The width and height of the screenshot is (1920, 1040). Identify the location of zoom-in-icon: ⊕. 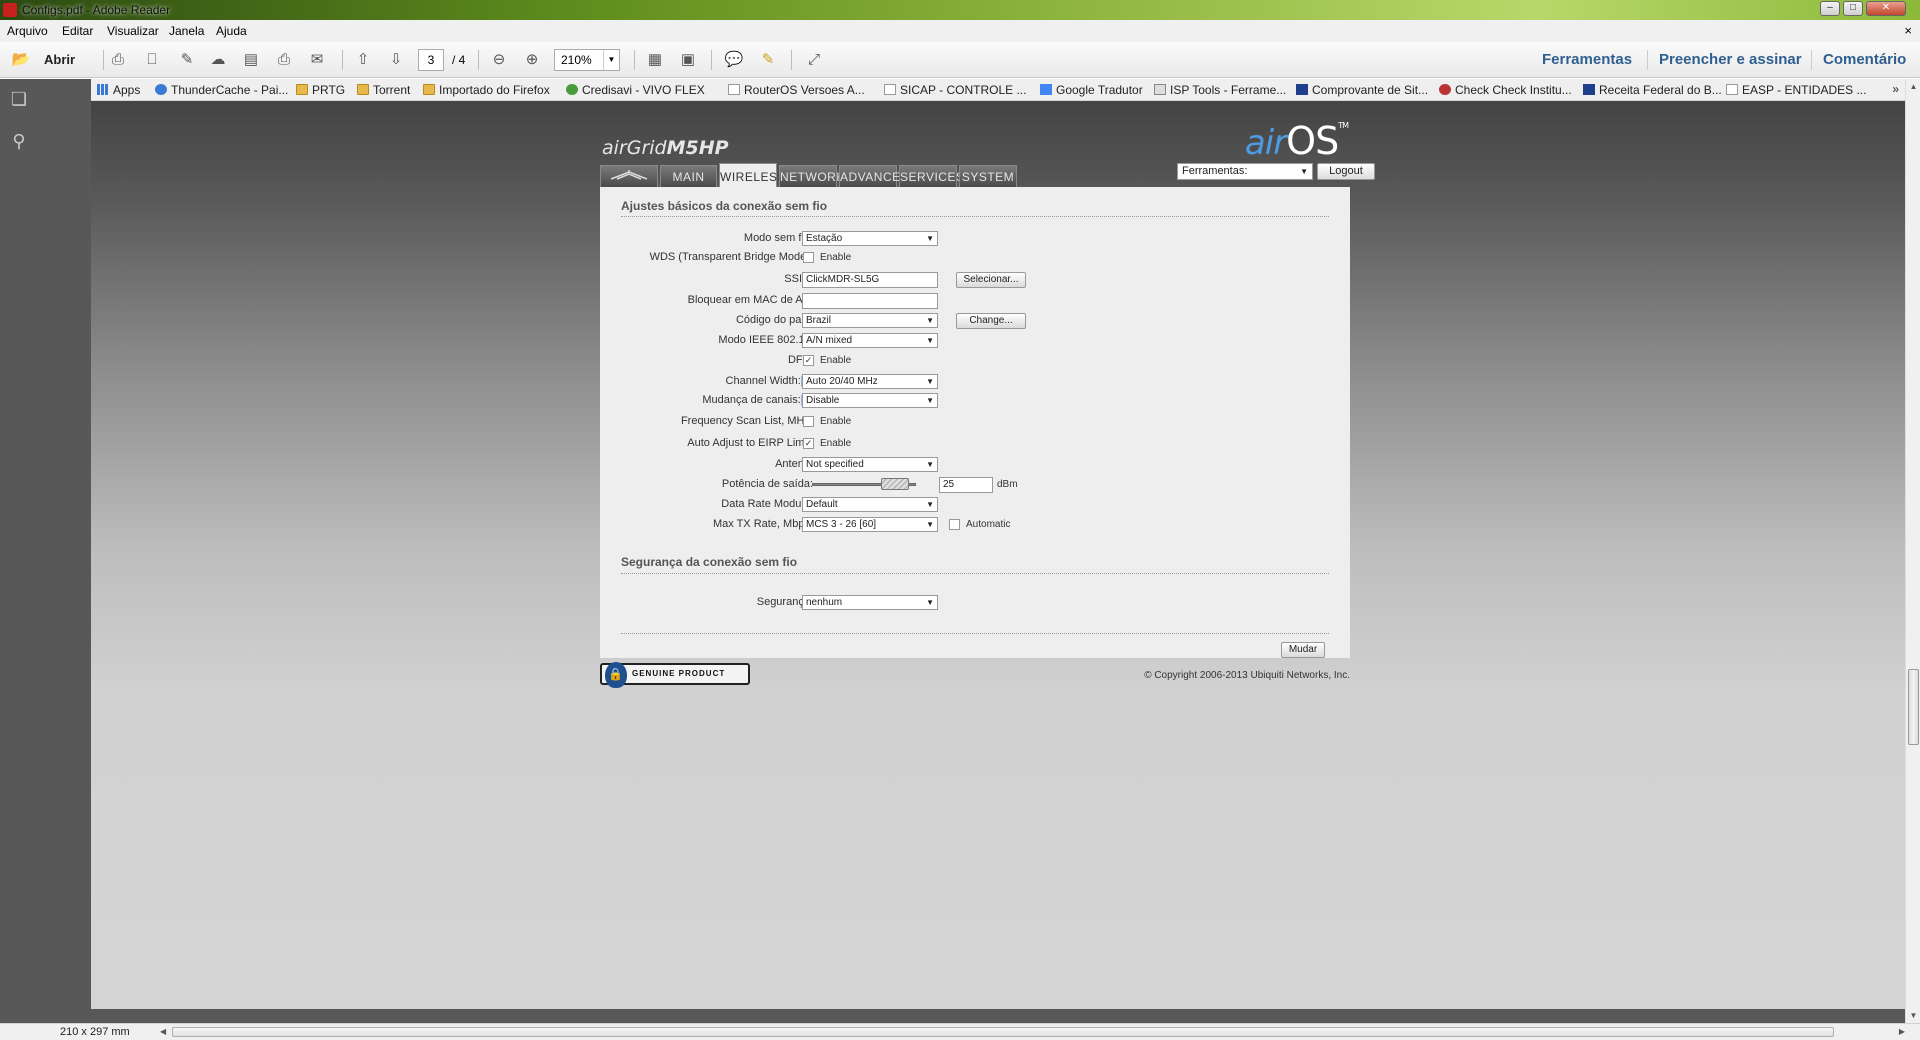
(532, 60).